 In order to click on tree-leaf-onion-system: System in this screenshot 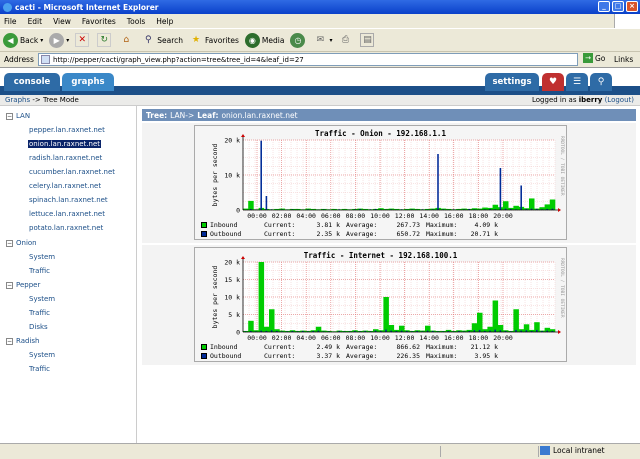, I will do `click(42, 257)`.